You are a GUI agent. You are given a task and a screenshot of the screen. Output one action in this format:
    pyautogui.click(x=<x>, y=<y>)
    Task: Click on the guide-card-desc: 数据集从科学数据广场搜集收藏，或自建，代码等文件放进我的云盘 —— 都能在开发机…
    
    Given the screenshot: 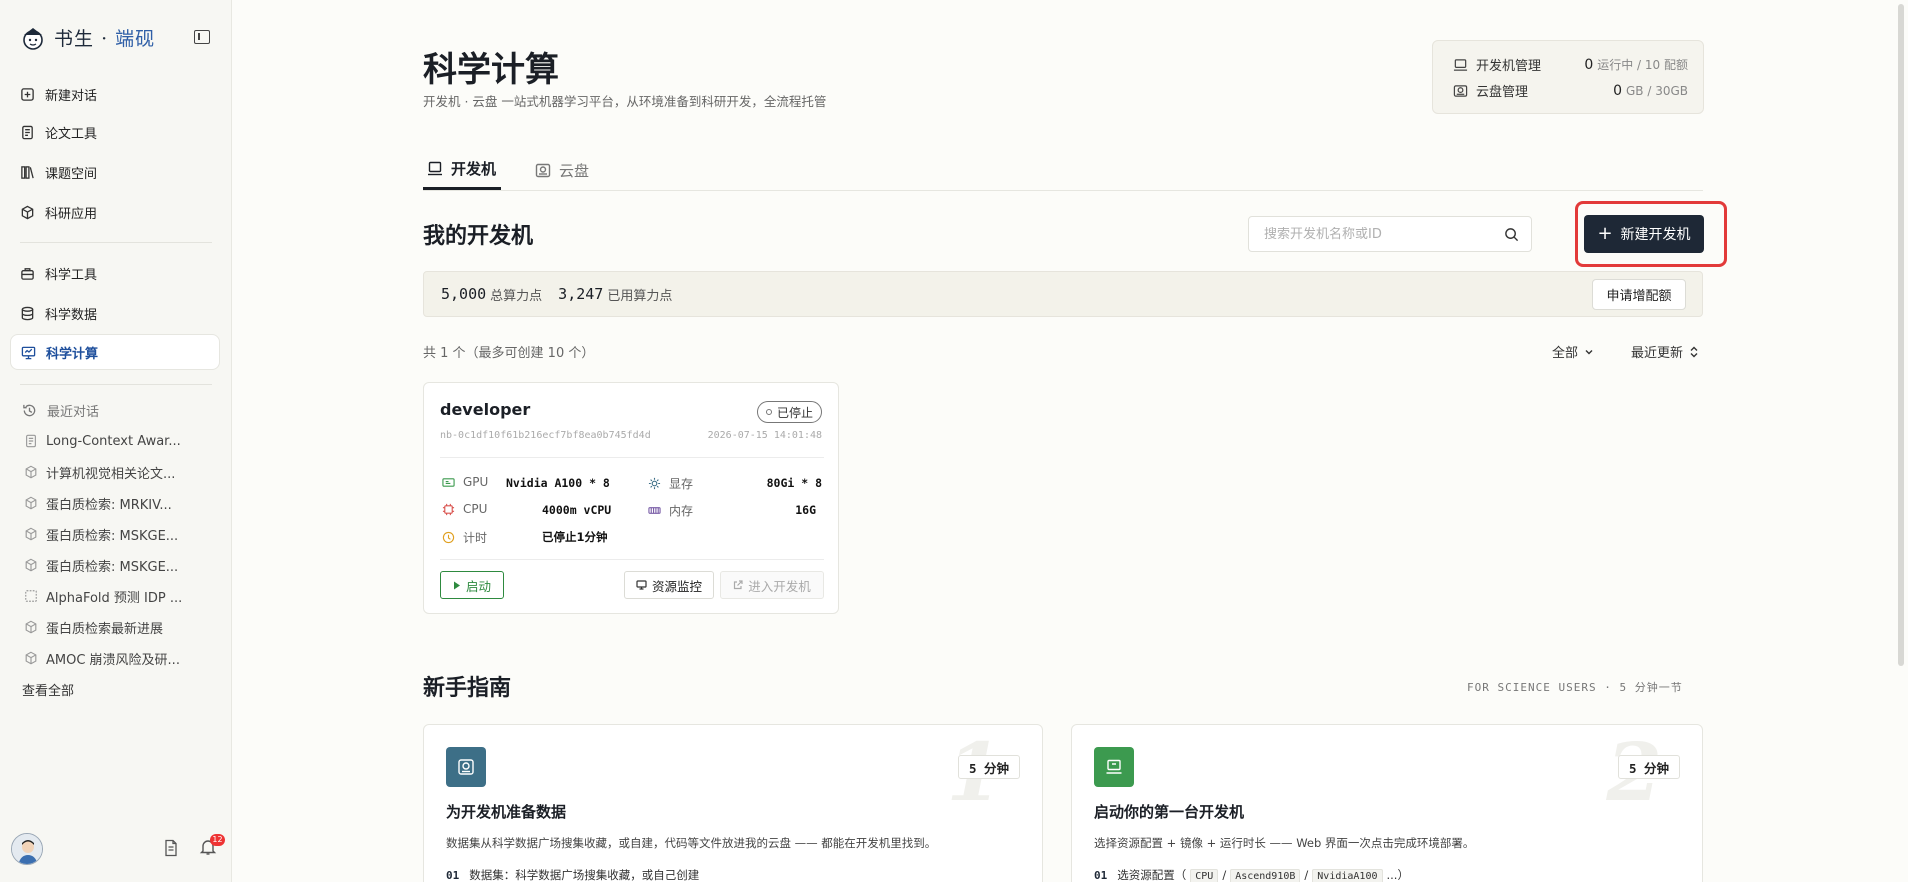 What is the action you would take?
    pyautogui.click(x=691, y=843)
    